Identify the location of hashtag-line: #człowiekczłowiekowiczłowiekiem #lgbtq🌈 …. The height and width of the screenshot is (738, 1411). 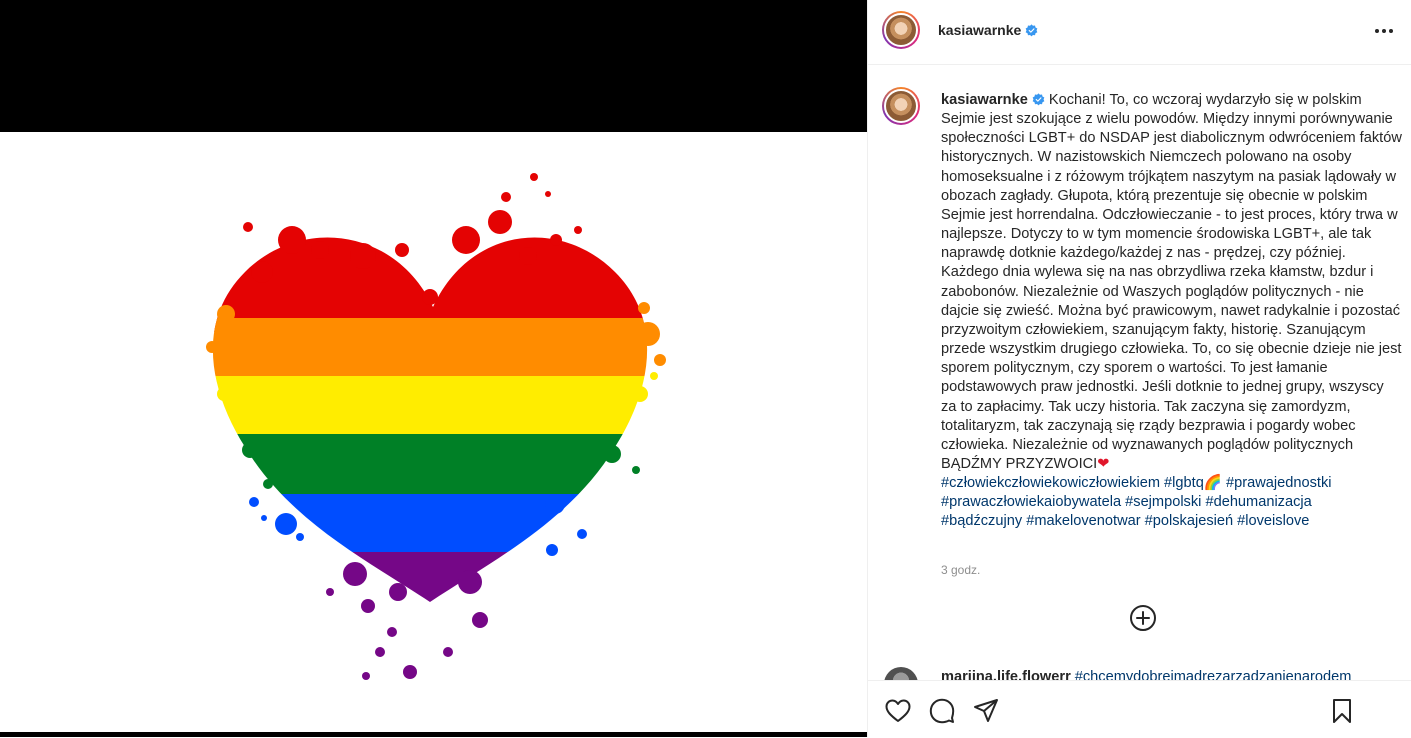
(1172, 483).